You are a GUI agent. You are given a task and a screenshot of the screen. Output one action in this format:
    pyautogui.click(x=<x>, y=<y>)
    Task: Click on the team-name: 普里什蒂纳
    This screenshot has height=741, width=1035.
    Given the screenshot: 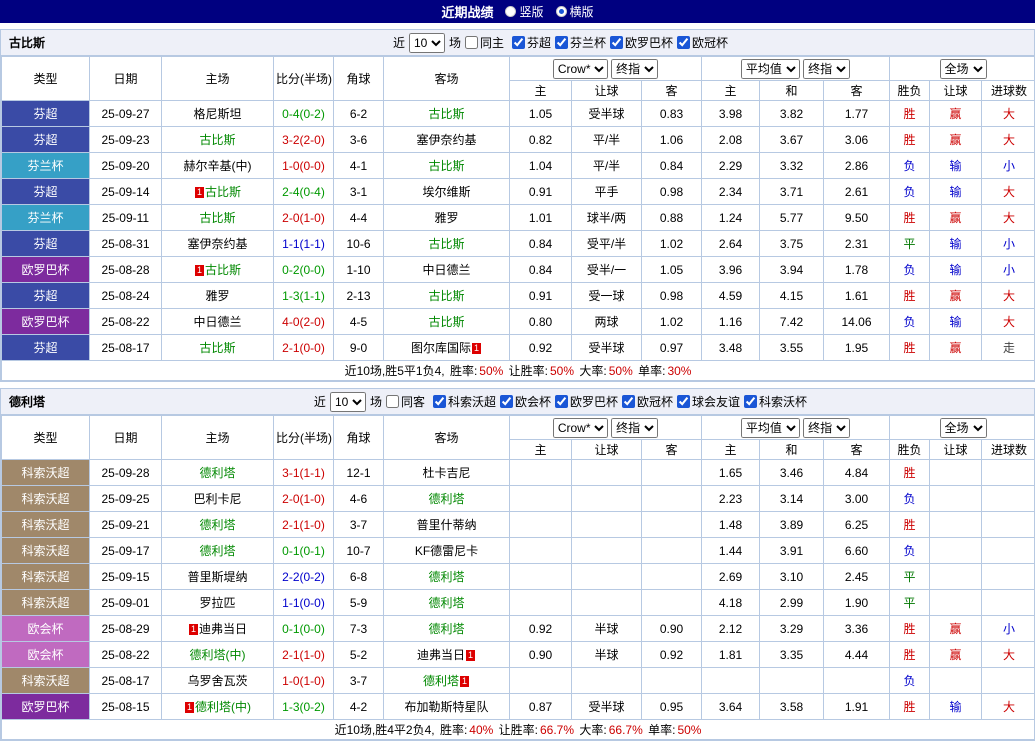 What is the action you would take?
    pyautogui.click(x=446, y=525)
    